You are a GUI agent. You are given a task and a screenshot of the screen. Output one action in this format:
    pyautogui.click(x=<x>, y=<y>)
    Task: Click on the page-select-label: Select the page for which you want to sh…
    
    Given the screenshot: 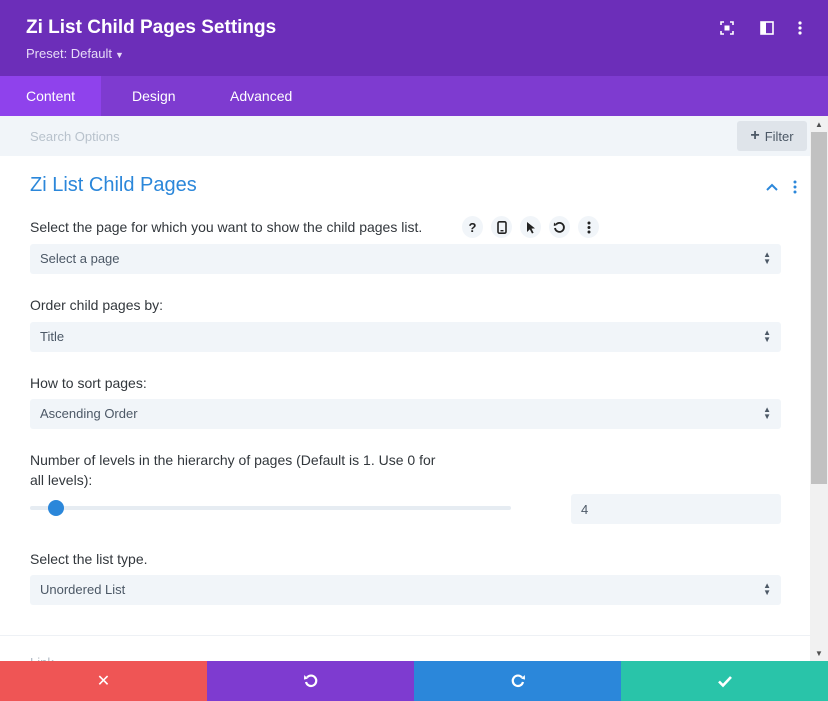 What is the action you would take?
    pyautogui.click(x=226, y=227)
    